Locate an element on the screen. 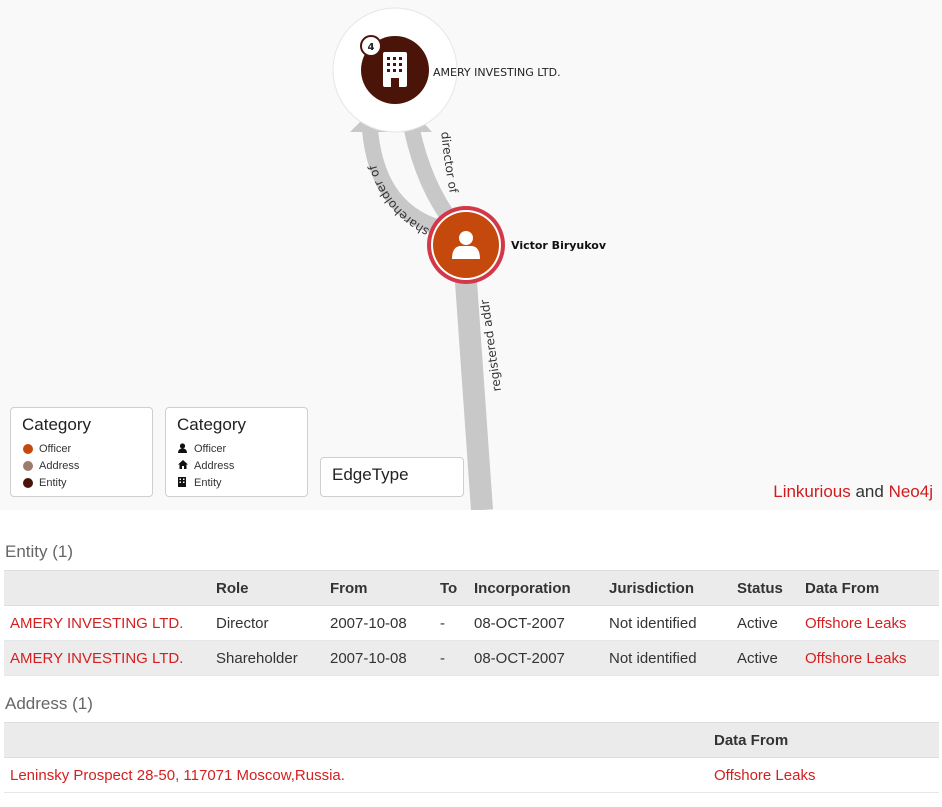  entity-section-title: Entity (1) is located at coordinates (39, 551).